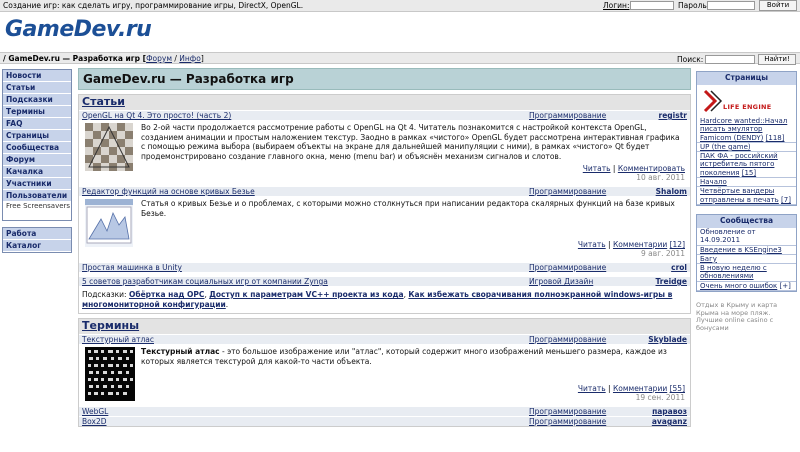  What do you see at coordinates (110, 374) in the screenshot?
I see `term-thumbnail` at bounding box center [110, 374].